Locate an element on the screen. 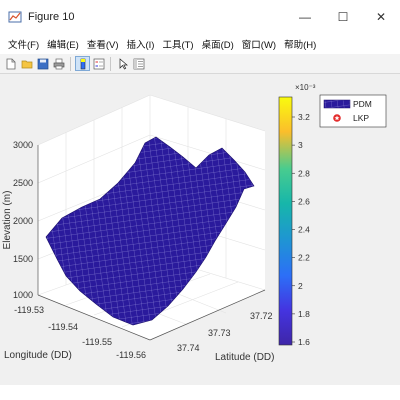 The height and width of the screenshot is (400, 400). menu-help: 帮助(H) is located at coordinates (300, 44).